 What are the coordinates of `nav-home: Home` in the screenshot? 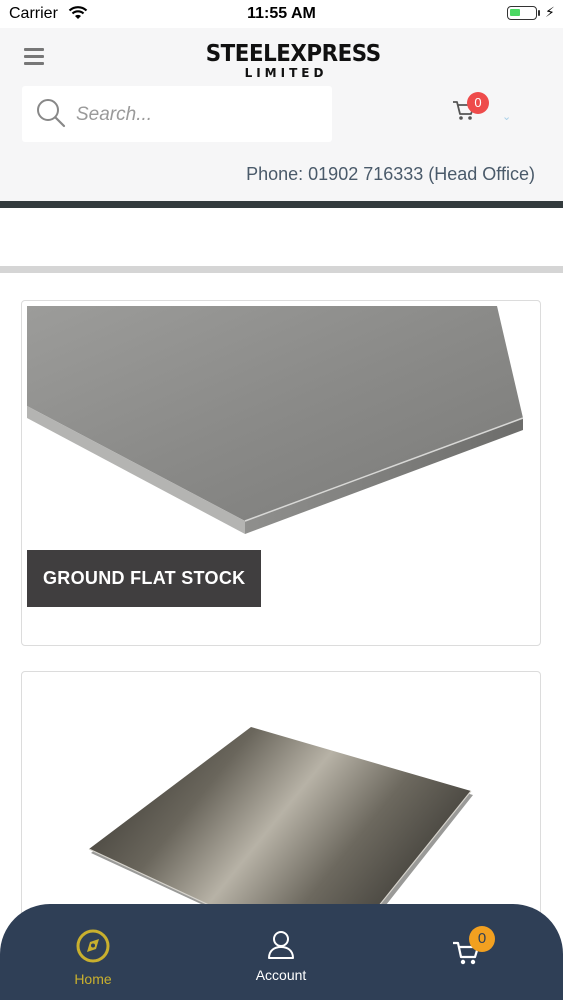 It's located at (93, 945).